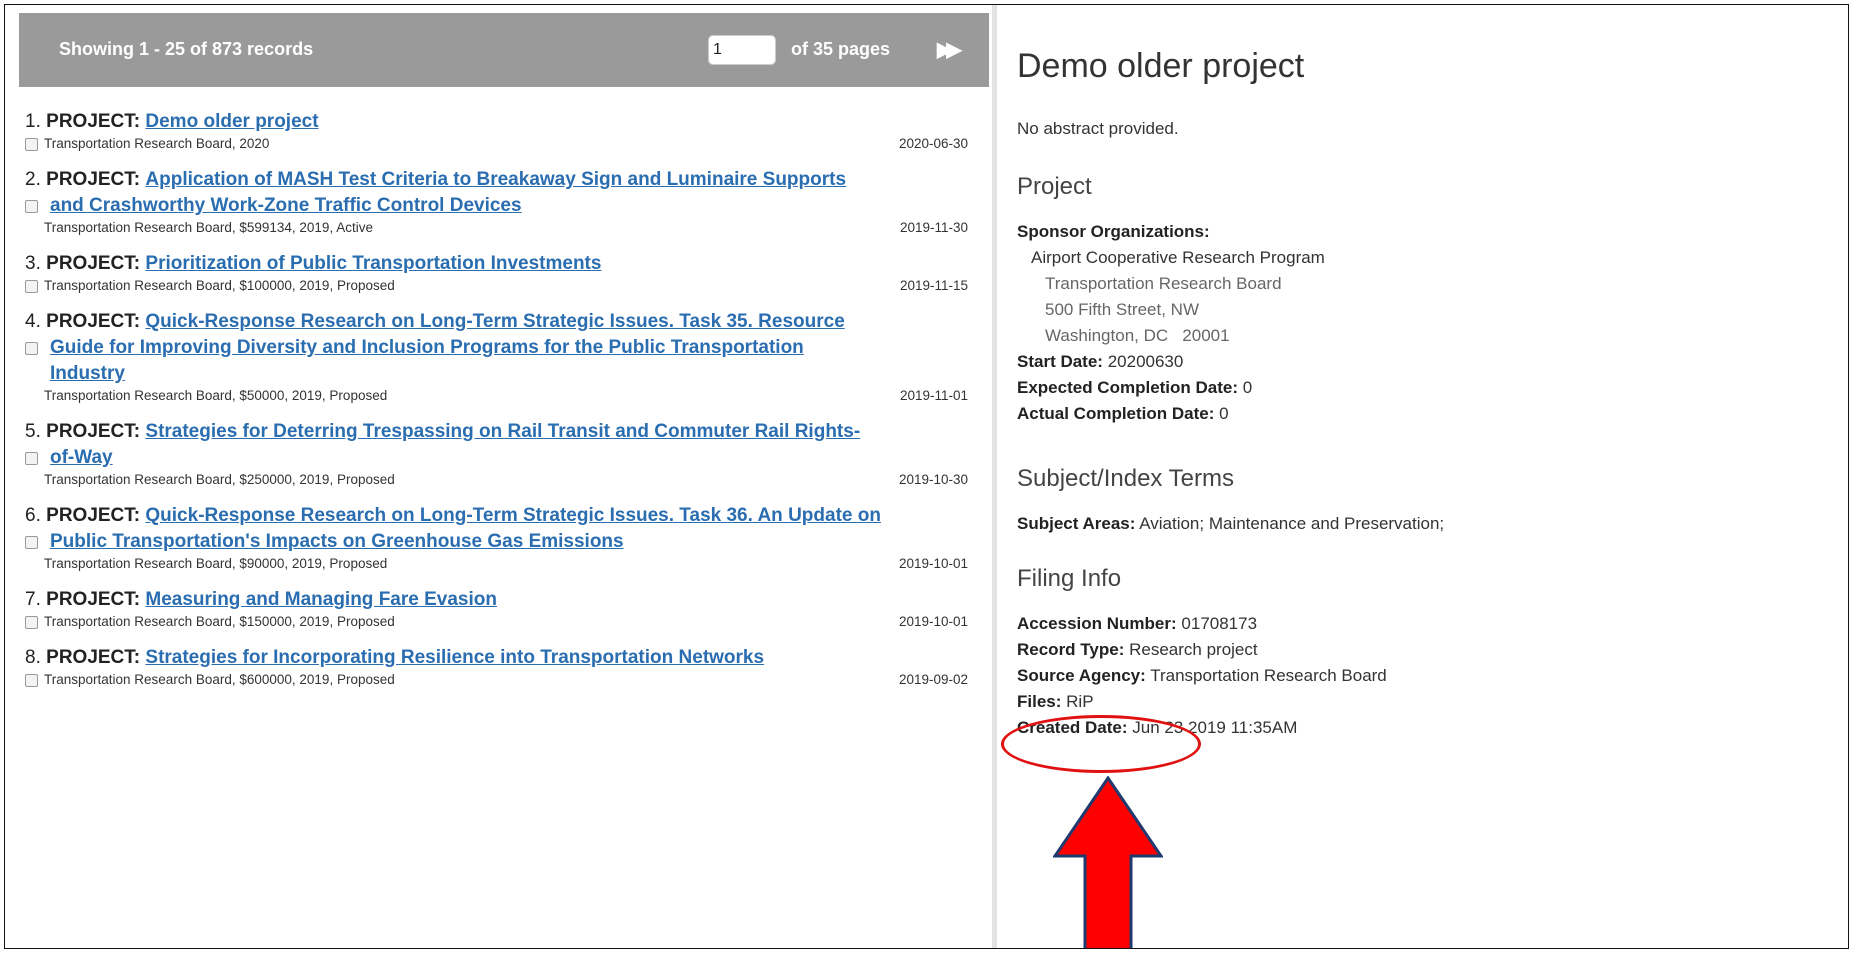  What do you see at coordinates (994, 476) in the screenshot?
I see `panel-divider` at bounding box center [994, 476].